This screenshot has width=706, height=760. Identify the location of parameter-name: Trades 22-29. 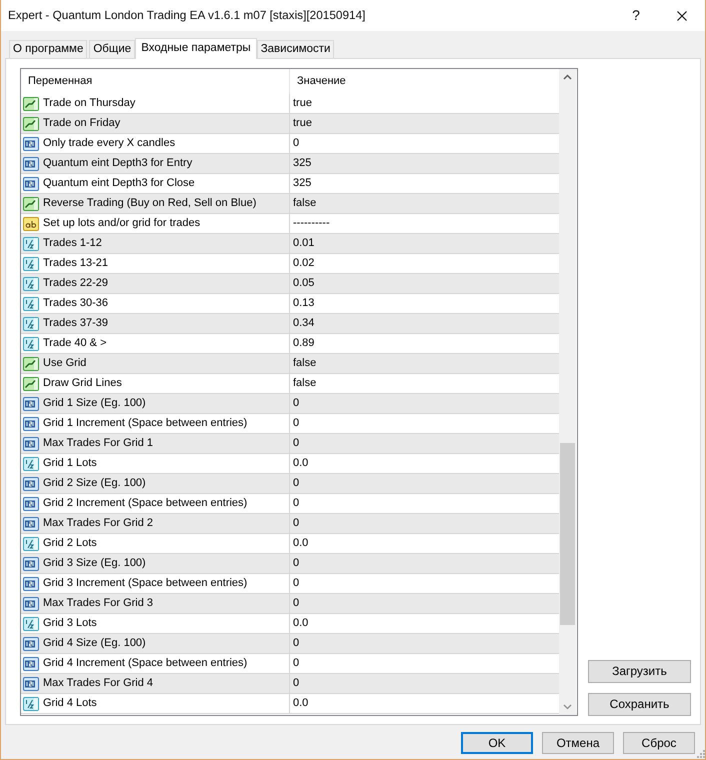
(75, 283).